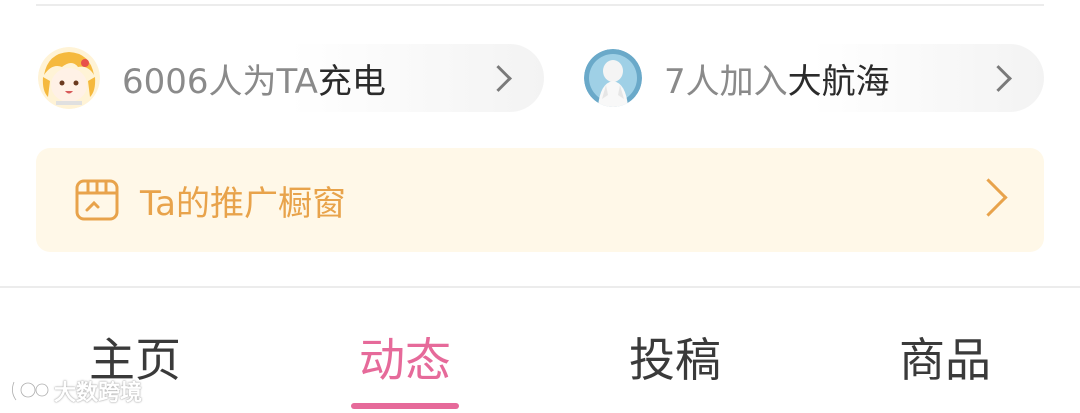 This screenshot has width=1080, height=413. I want to click on fleet-label: 大航海, so click(838, 81).